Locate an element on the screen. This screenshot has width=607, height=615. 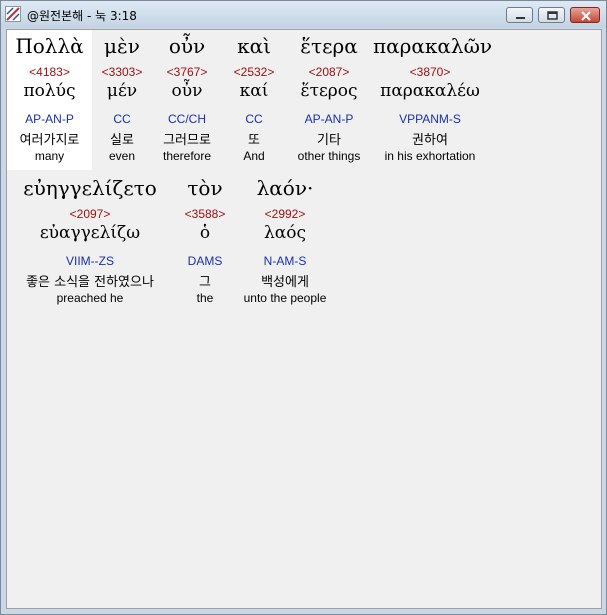
korean-gloss: 실로 is located at coordinates (122, 140).